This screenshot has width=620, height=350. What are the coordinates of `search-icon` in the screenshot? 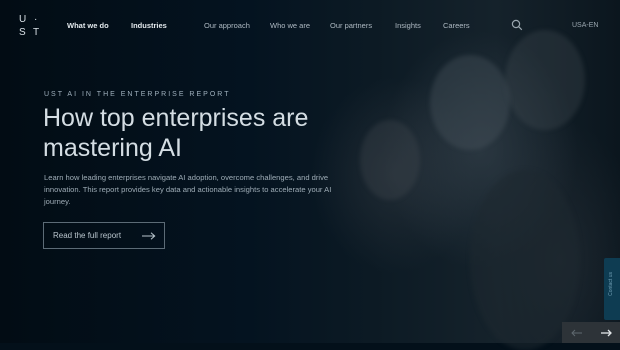 It's located at (517, 25).